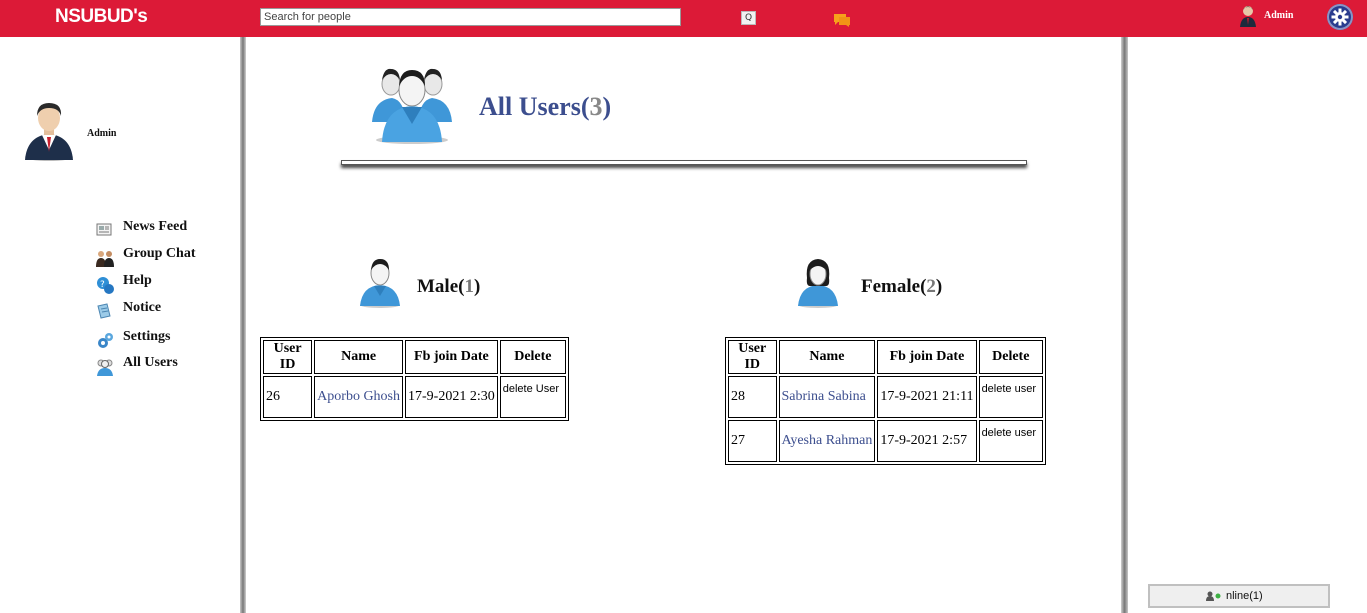 The width and height of the screenshot is (1367, 613). What do you see at coordinates (1124, 325) in the screenshot?
I see `right-column-divider` at bounding box center [1124, 325].